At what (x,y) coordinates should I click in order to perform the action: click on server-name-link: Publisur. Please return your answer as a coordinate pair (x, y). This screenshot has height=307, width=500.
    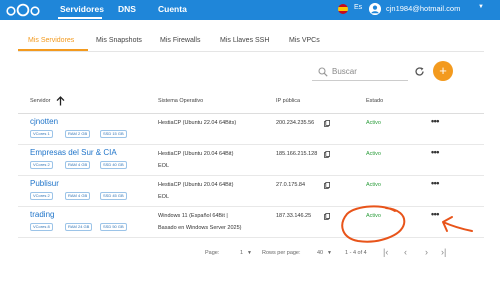
    Looking at the image, I should click on (44, 183).